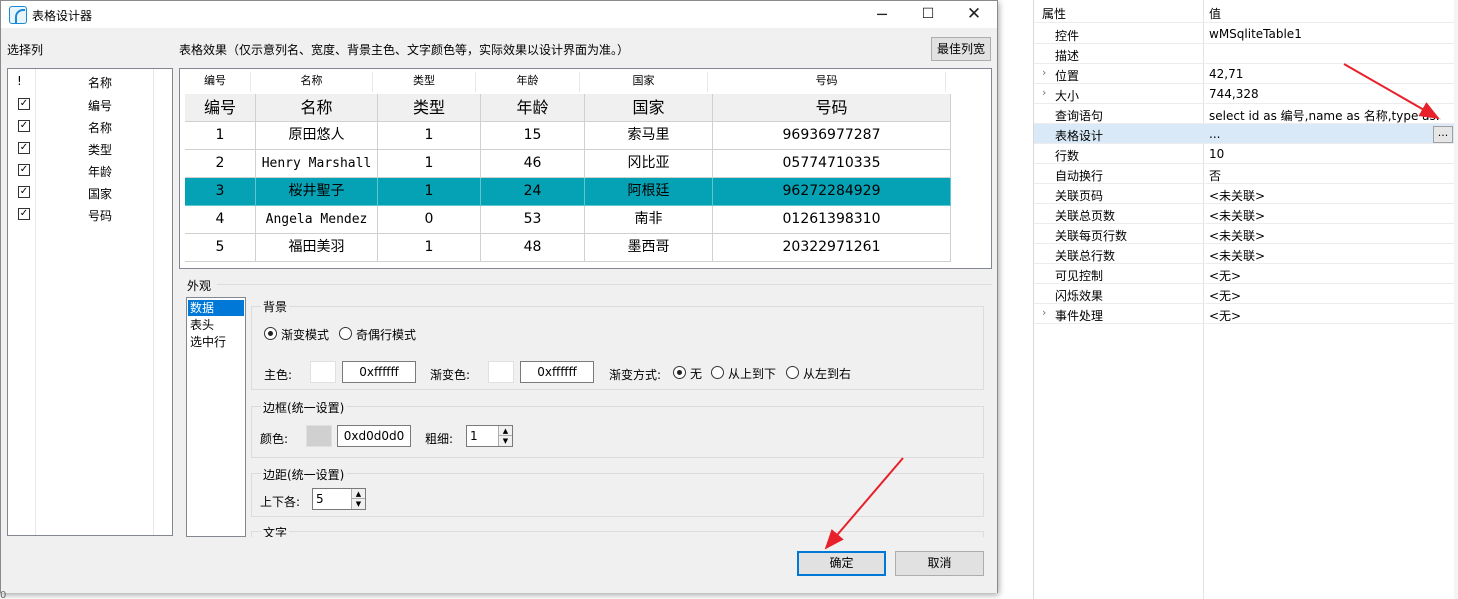 The height and width of the screenshot is (599, 1458). What do you see at coordinates (429, 220) in the screenshot?
I see `preview-cell: 0` at bounding box center [429, 220].